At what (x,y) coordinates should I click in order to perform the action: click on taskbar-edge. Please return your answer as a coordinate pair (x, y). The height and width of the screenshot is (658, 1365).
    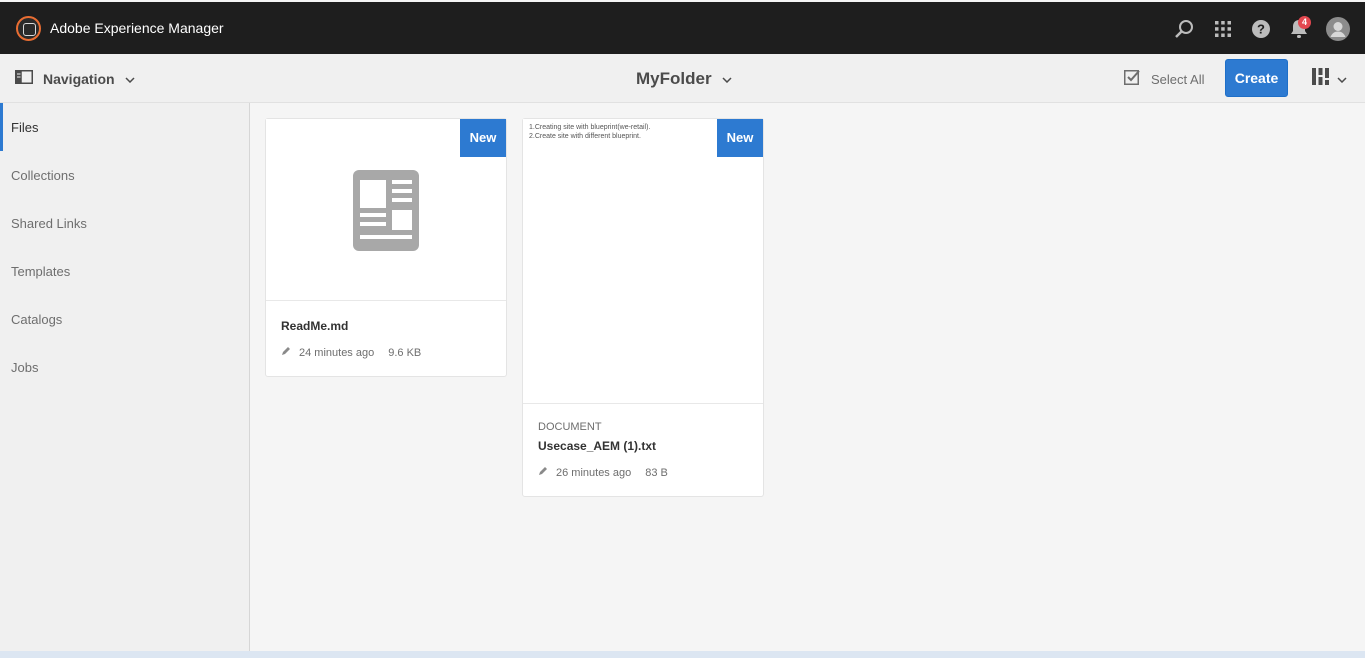
    Looking at the image, I should click on (682, 654).